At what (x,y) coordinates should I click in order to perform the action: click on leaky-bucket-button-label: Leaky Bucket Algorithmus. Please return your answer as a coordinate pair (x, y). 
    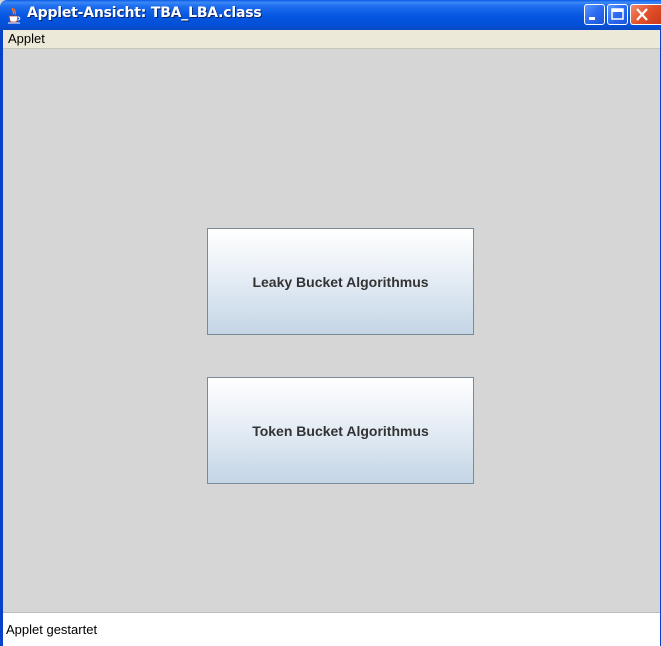
    Looking at the image, I should click on (340, 281).